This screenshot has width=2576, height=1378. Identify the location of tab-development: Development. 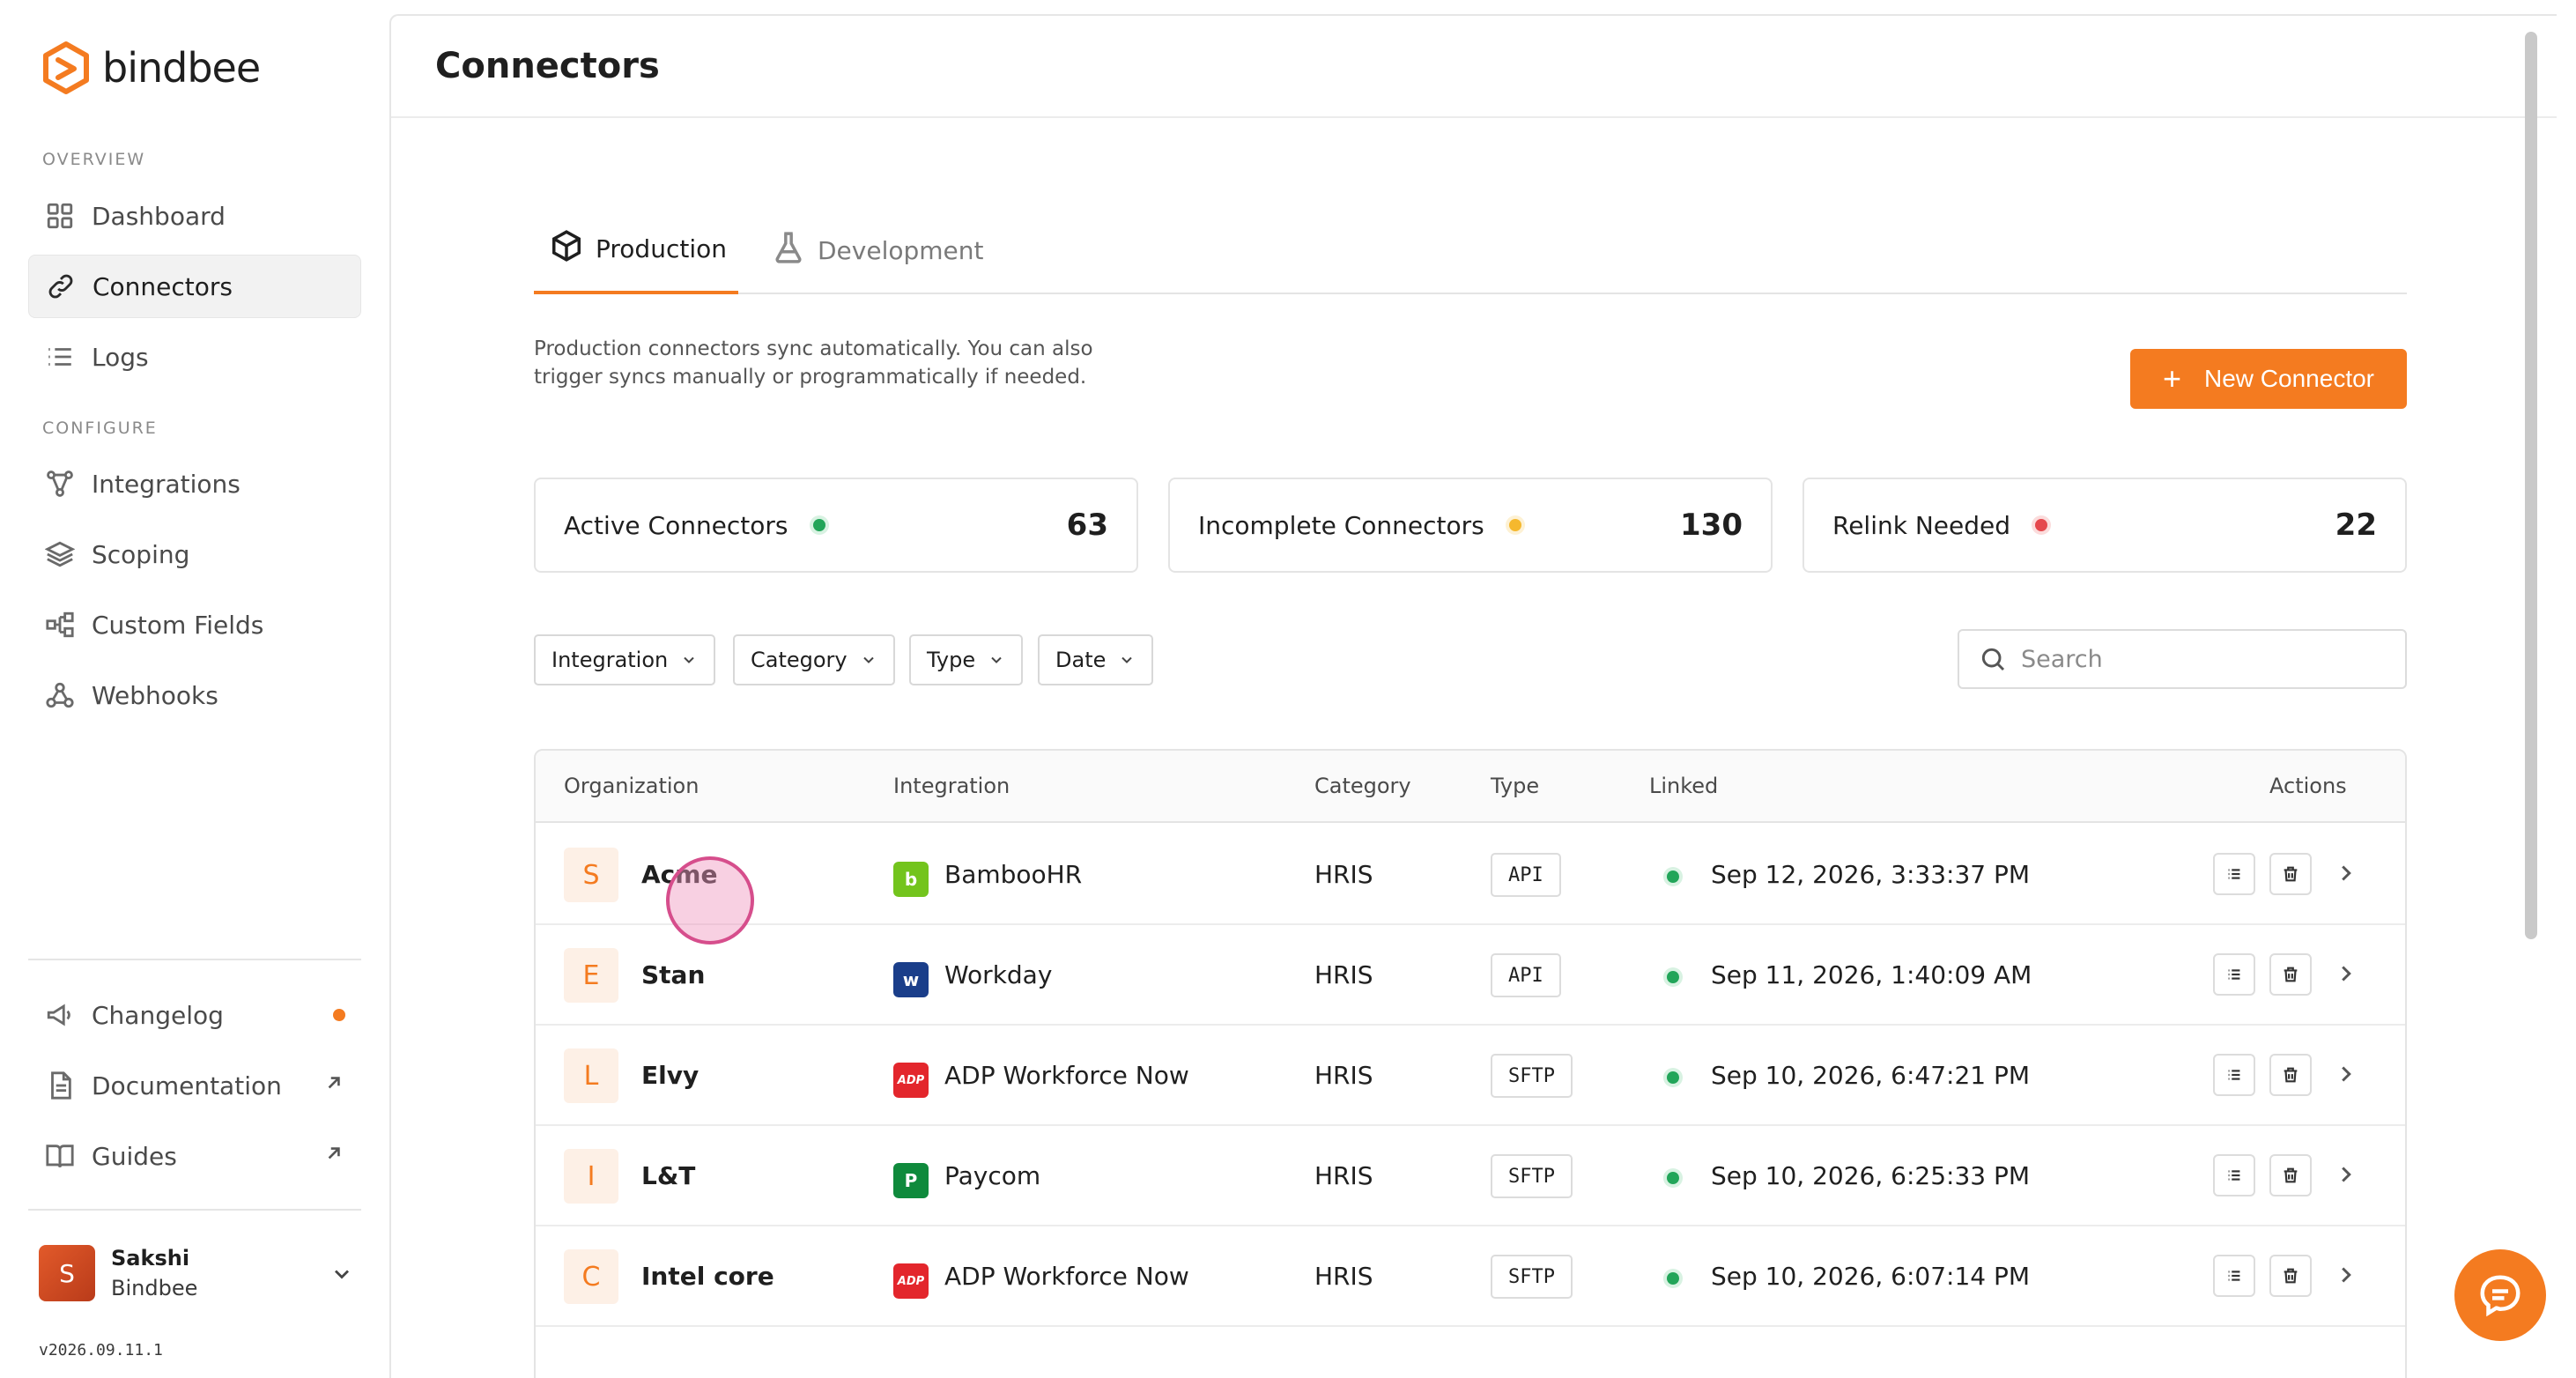
(878, 250).